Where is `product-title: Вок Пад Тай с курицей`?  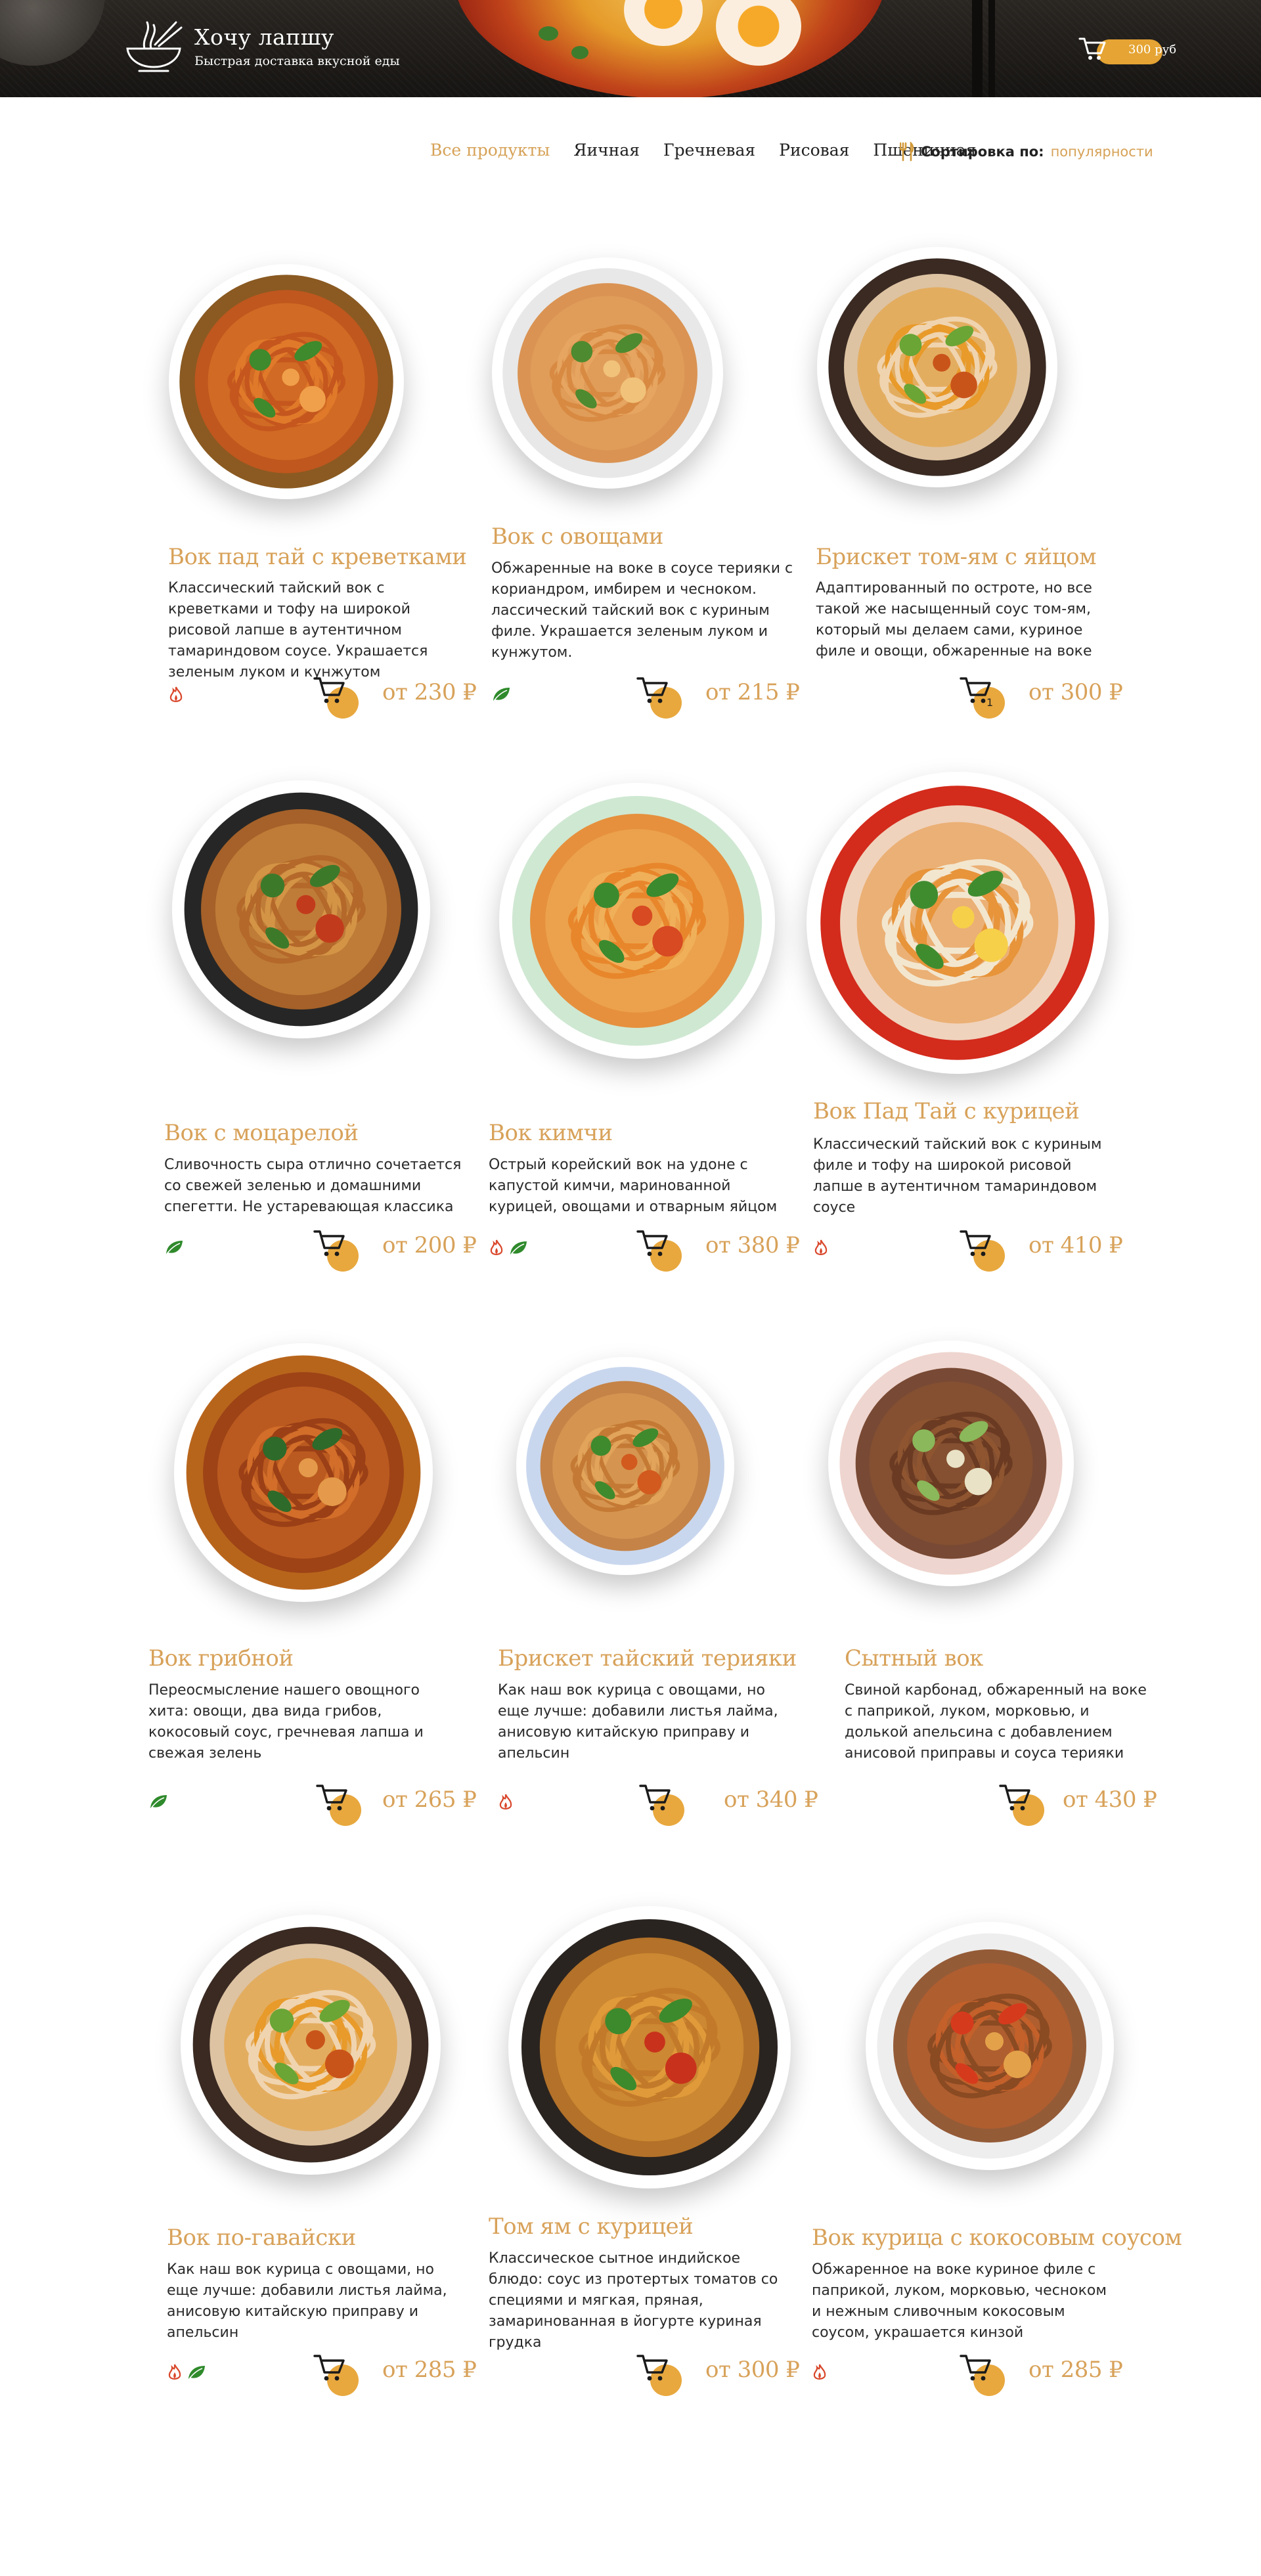
product-title: Вок Пад Тай с курицей is located at coordinates (946, 1111).